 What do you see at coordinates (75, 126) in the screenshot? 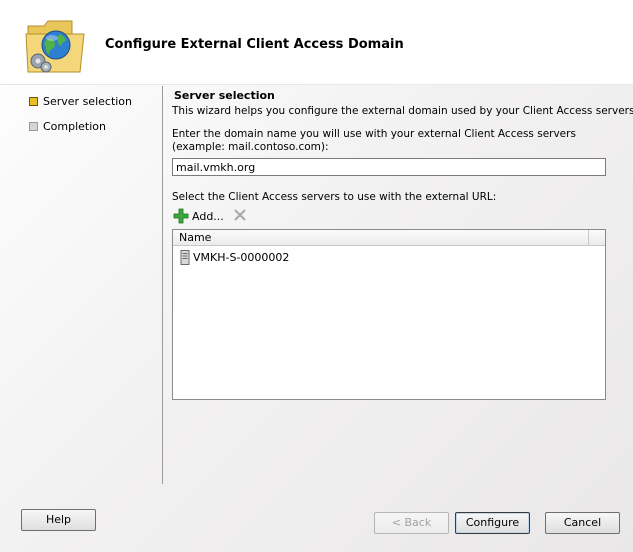
I see `step-label: Completion` at bounding box center [75, 126].